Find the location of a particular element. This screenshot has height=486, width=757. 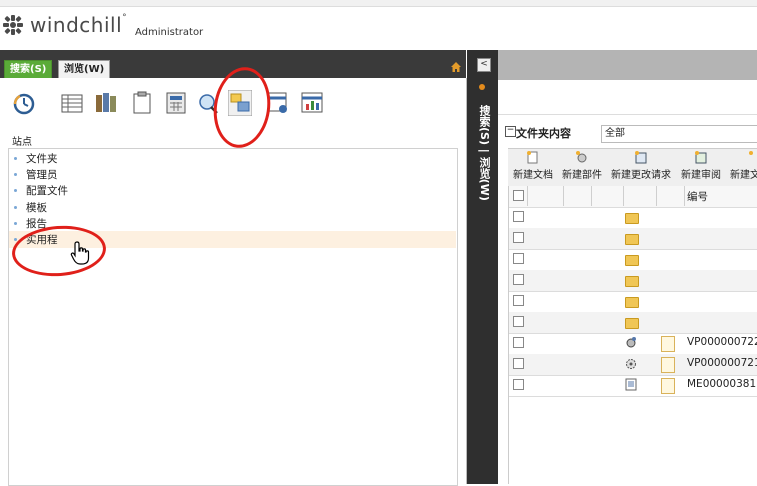

select-all-checkbox is located at coordinates (518, 195).